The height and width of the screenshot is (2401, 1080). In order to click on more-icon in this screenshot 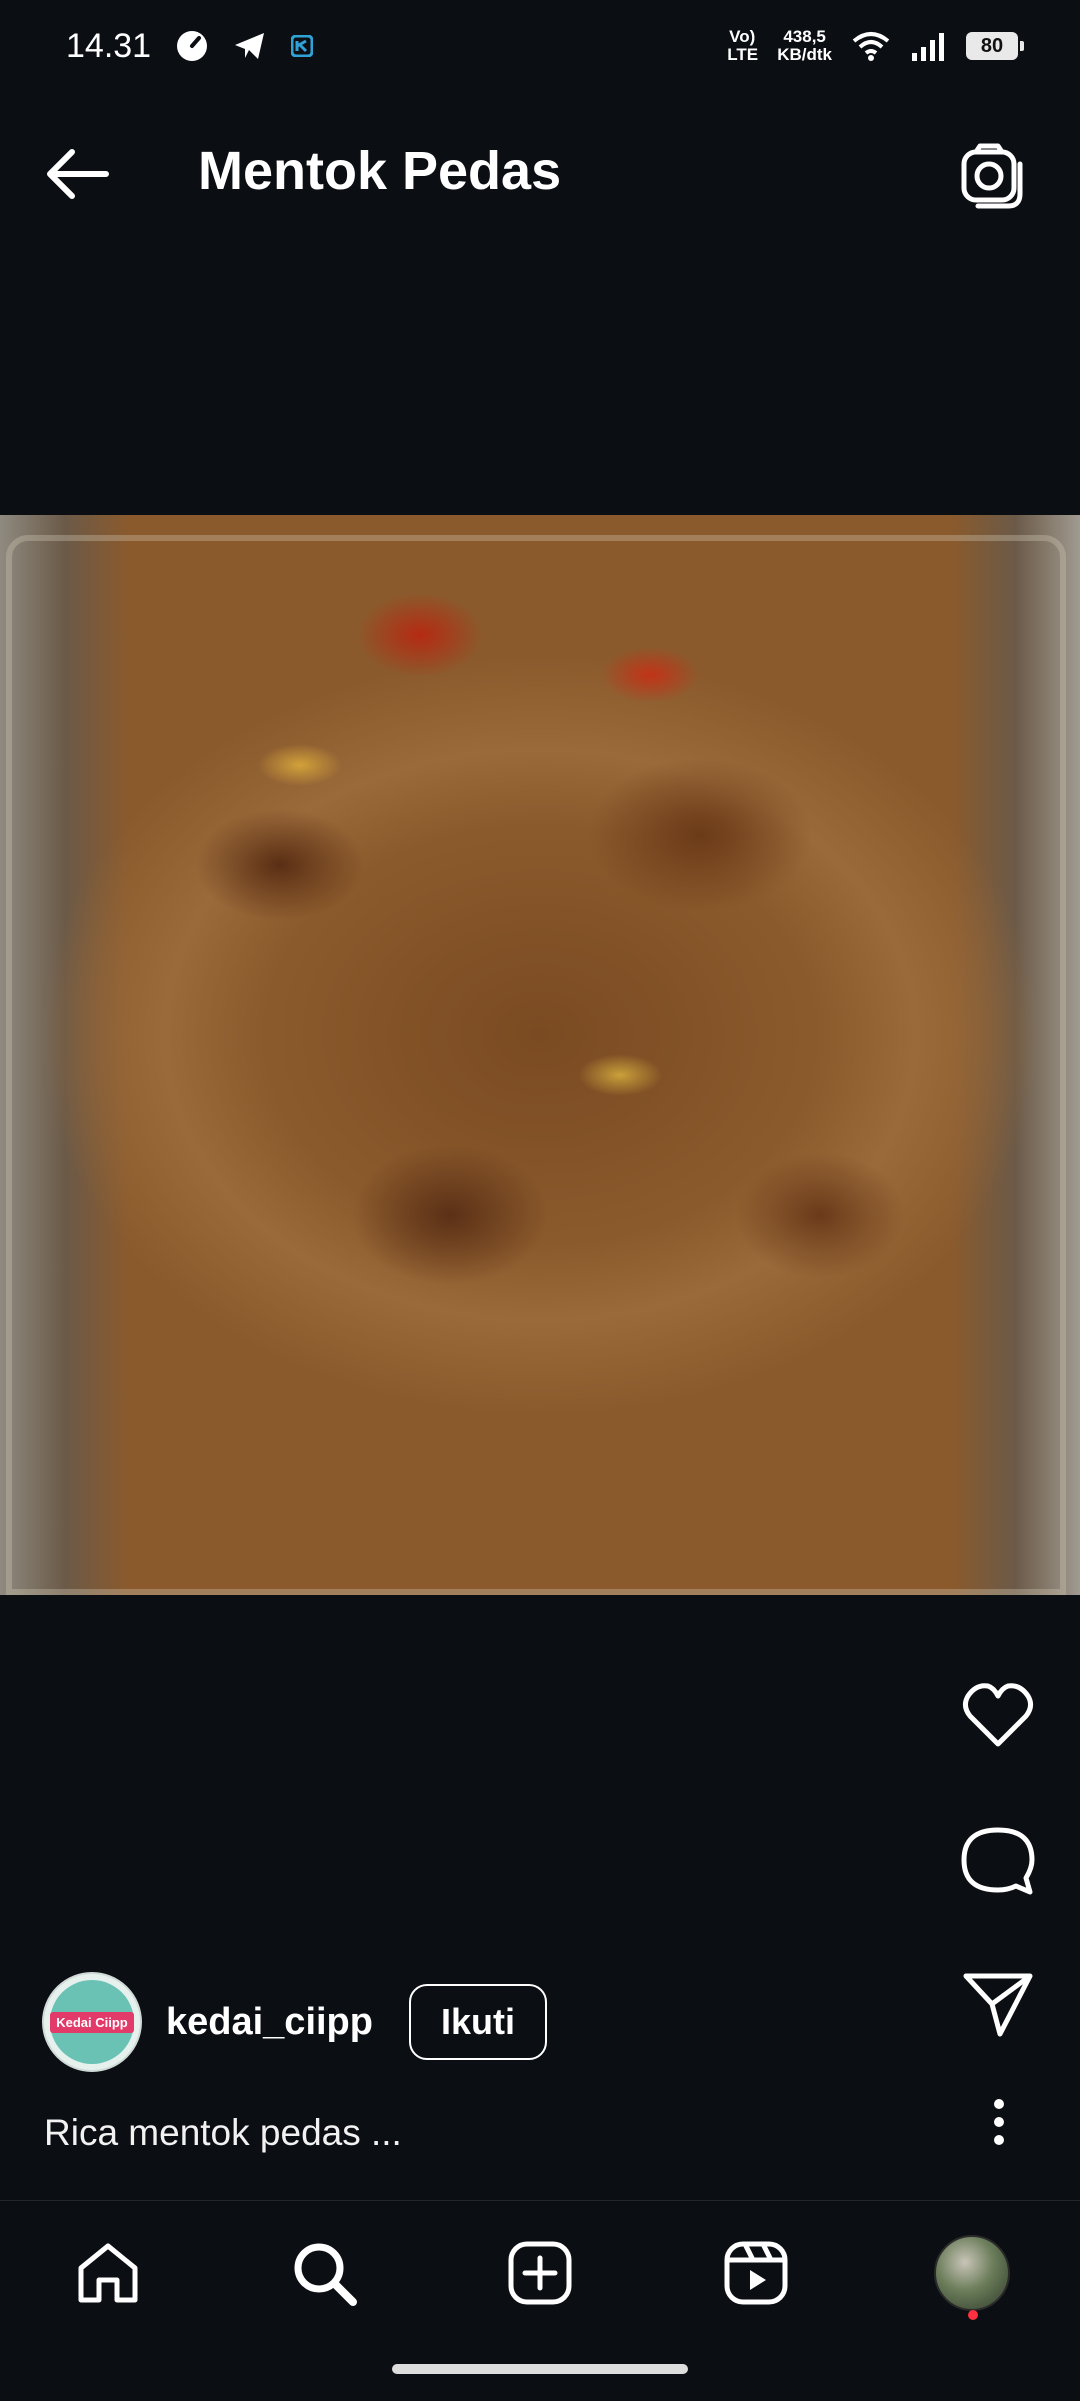, I will do `click(999, 2124)`.